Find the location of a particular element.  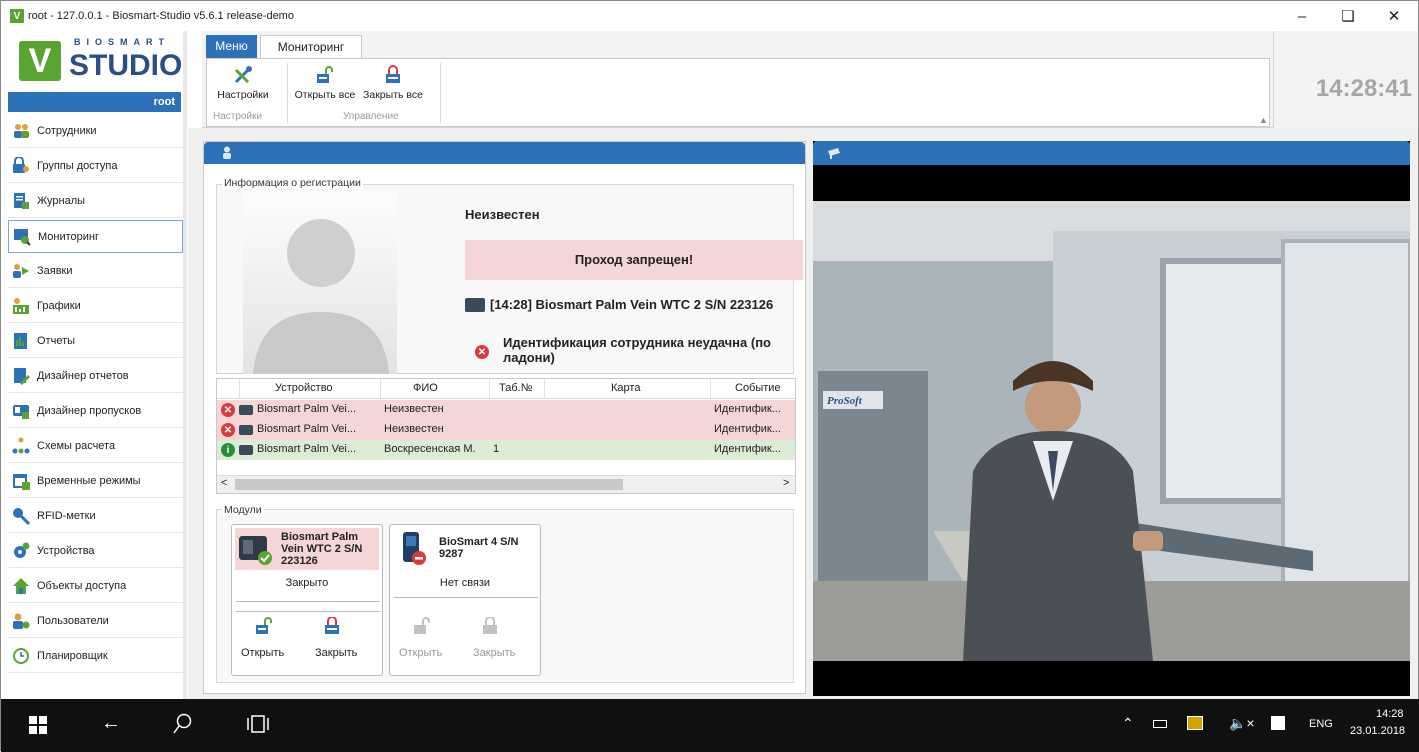

sidebar-item-users: Пользователи is located at coordinates (95, 621).